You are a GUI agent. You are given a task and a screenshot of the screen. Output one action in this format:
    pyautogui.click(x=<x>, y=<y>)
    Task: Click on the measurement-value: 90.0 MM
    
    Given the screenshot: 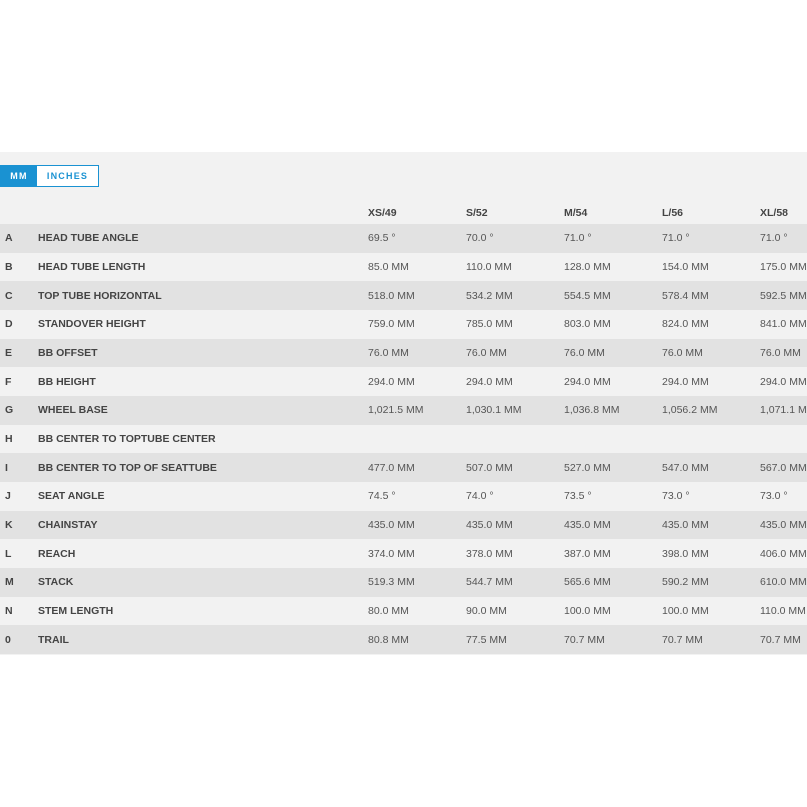 What is the action you would take?
    pyautogui.click(x=486, y=610)
    